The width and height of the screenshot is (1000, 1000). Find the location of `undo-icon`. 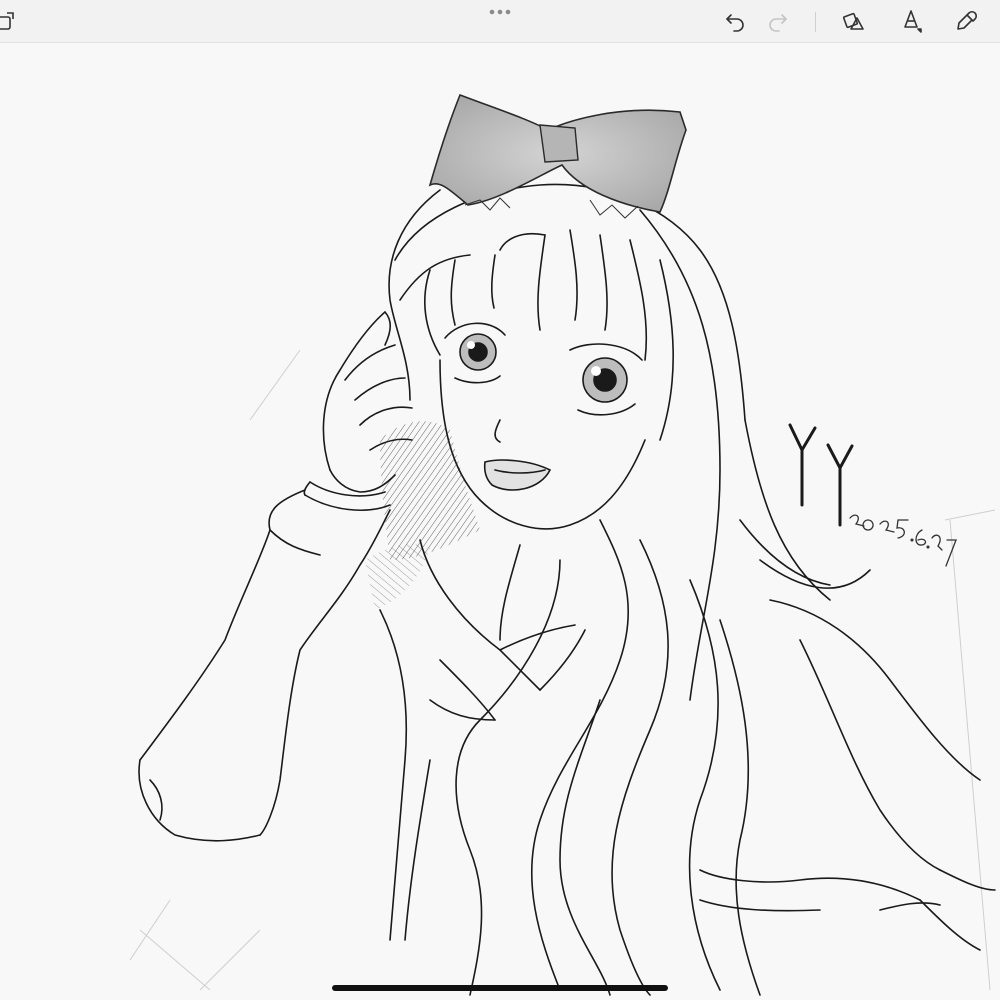

undo-icon is located at coordinates (735, 21).